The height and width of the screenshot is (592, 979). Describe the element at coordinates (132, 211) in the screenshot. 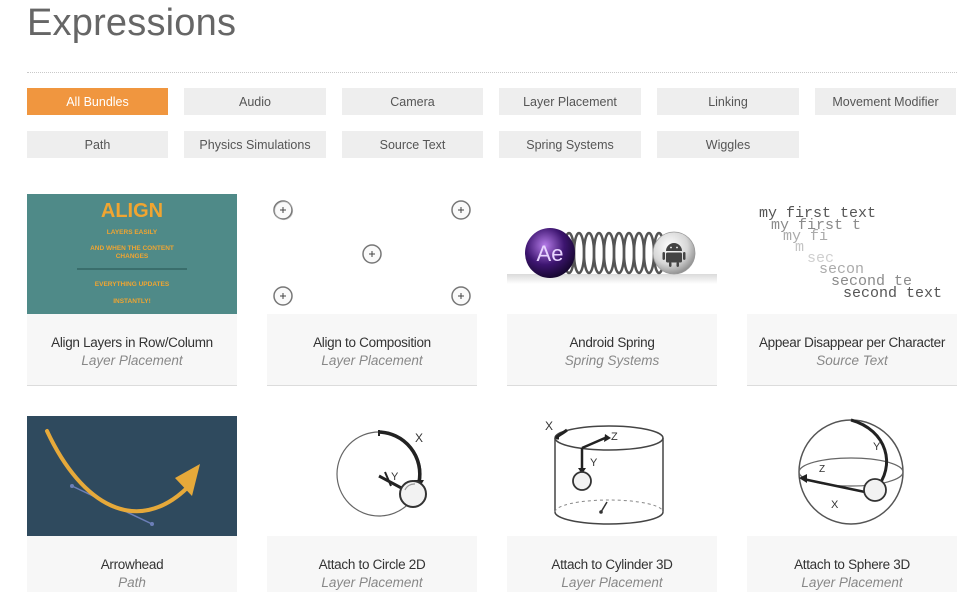

I see `align-heading: ALIGN` at that location.